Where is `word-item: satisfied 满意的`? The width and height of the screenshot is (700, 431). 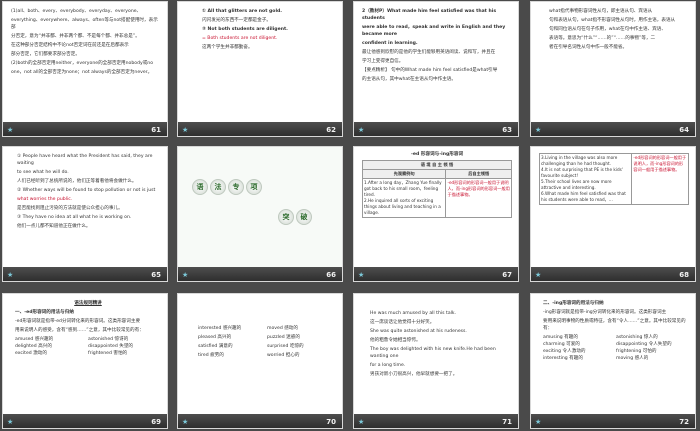 word-item: satisfied 满意的 is located at coordinates (215, 346).